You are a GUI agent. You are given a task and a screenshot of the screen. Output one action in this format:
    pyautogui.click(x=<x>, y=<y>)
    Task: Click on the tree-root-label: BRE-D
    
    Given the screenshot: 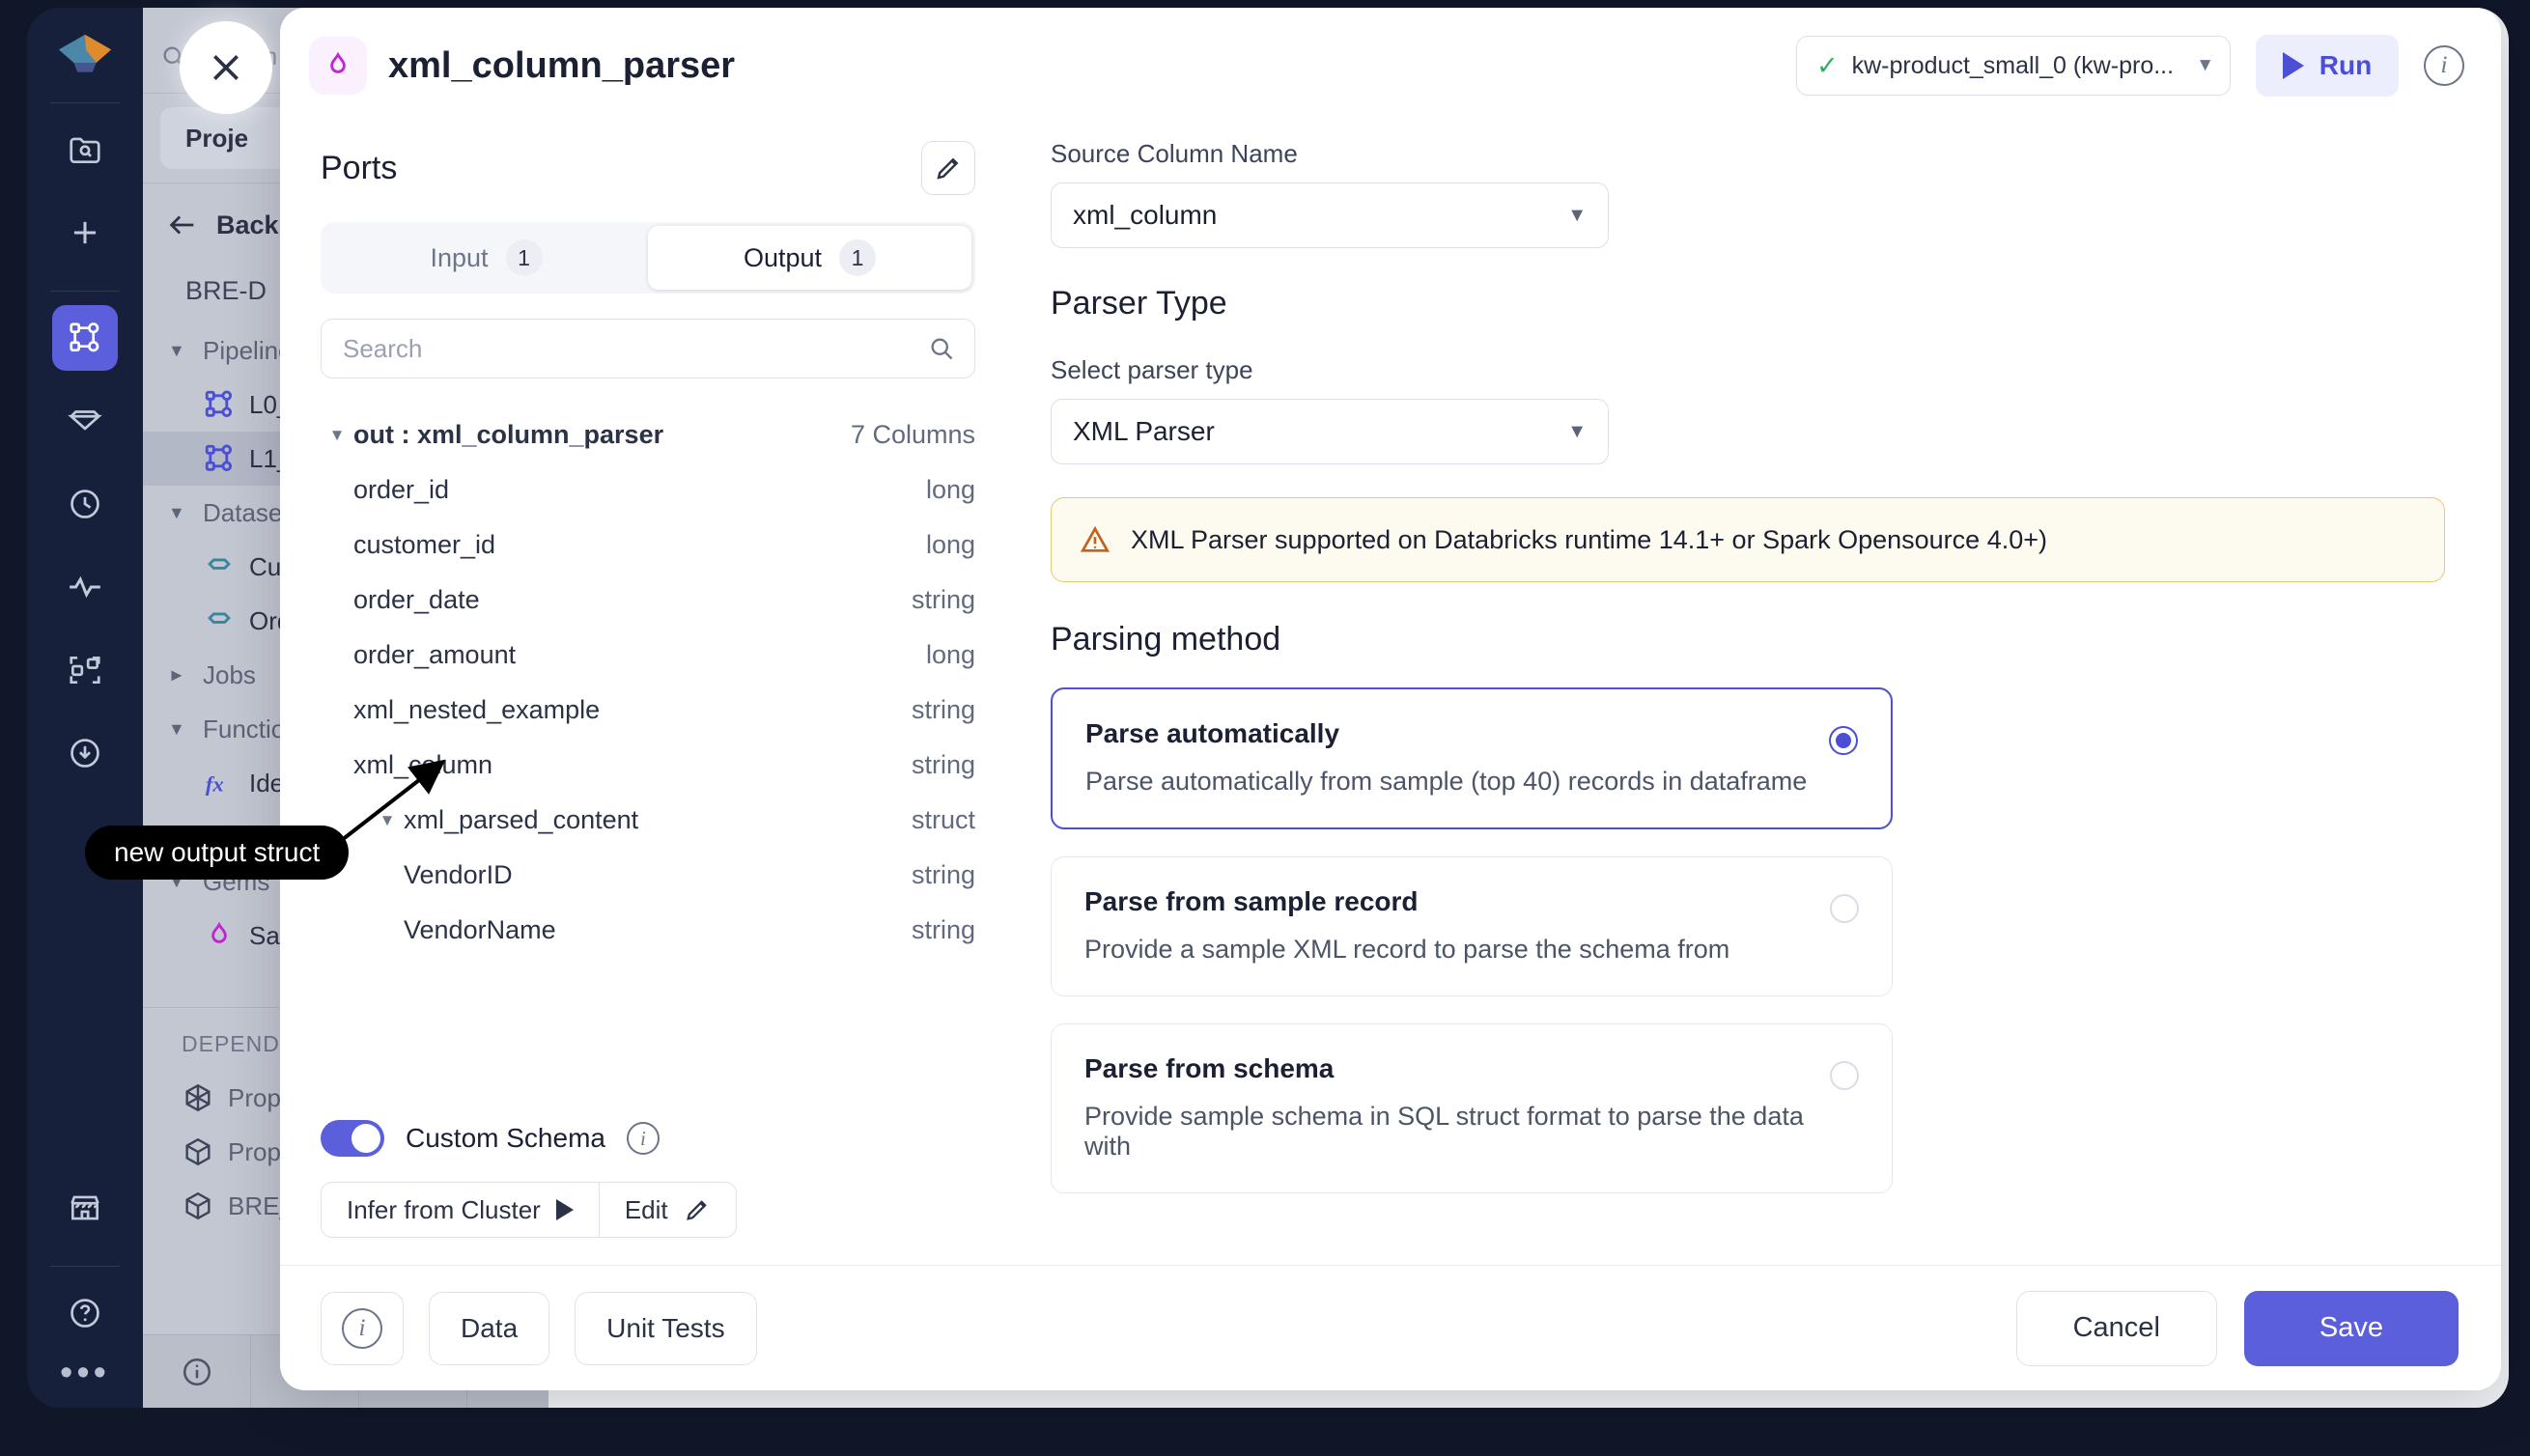 What is the action you would take?
    pyautogui.click(x=226, y=290)
    